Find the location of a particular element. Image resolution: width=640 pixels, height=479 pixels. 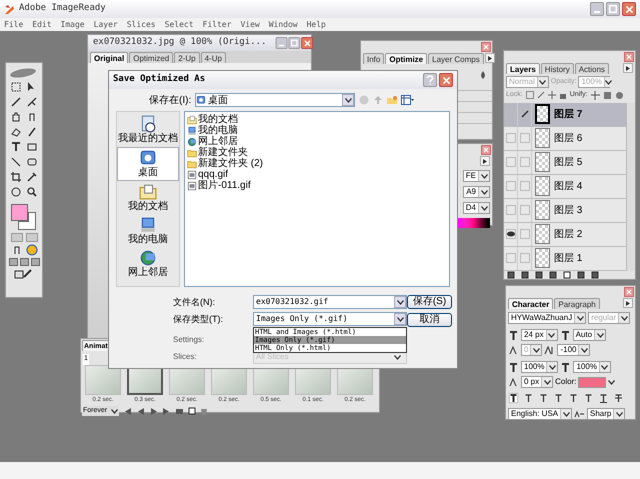

layer-row: 图层 5 is located at coordinates (565, 162).